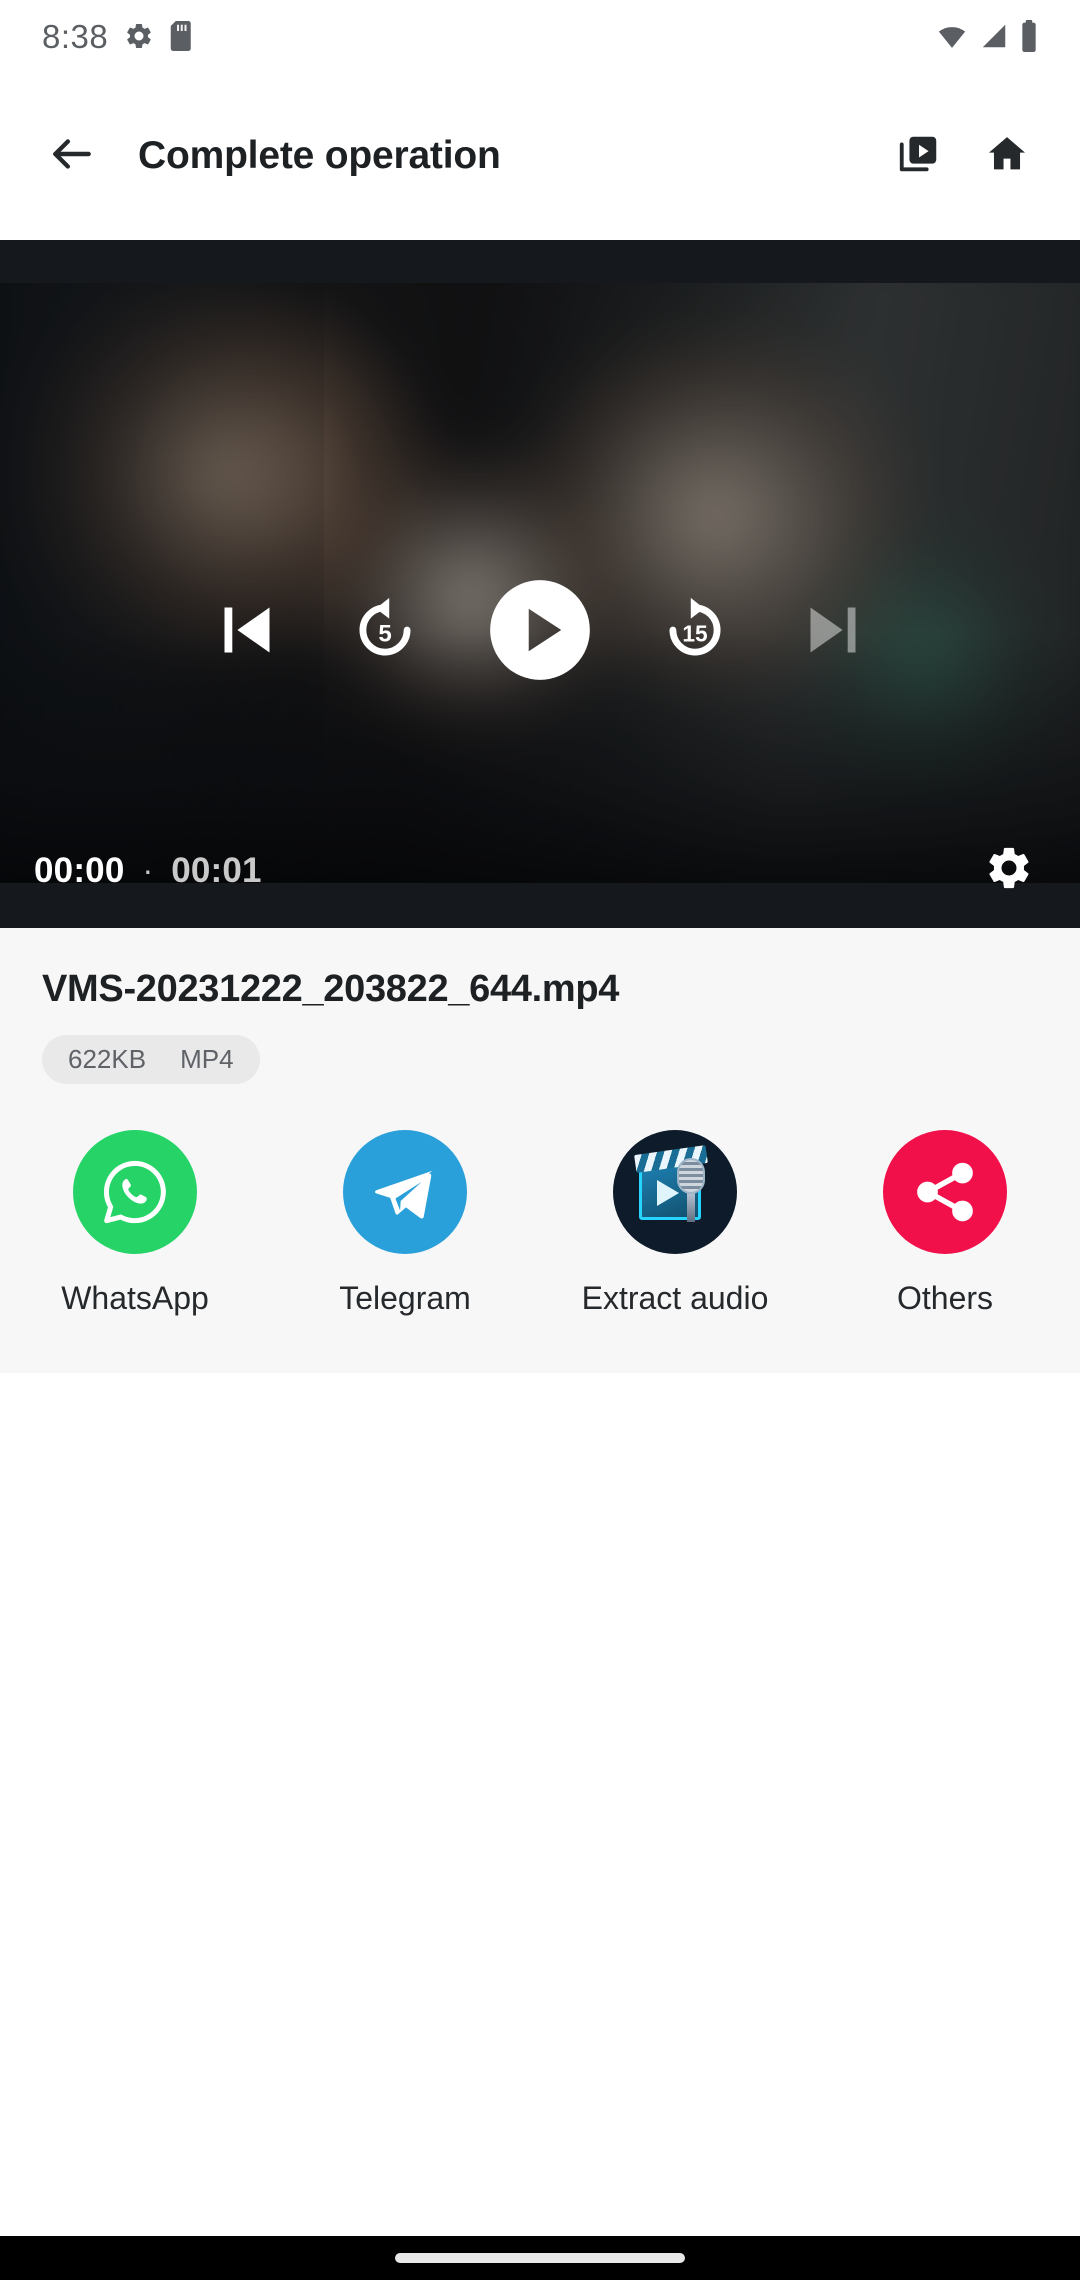 The width and height of the screenshot is (1080, 2280). I want to click on share-target-label: Telegram, so click(405, 1298).